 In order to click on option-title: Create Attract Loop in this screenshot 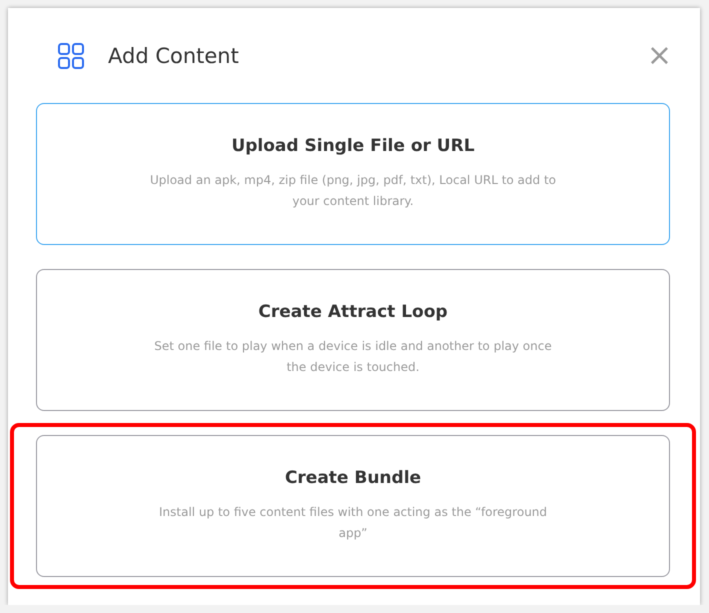, I will do `click(353, 312)`.